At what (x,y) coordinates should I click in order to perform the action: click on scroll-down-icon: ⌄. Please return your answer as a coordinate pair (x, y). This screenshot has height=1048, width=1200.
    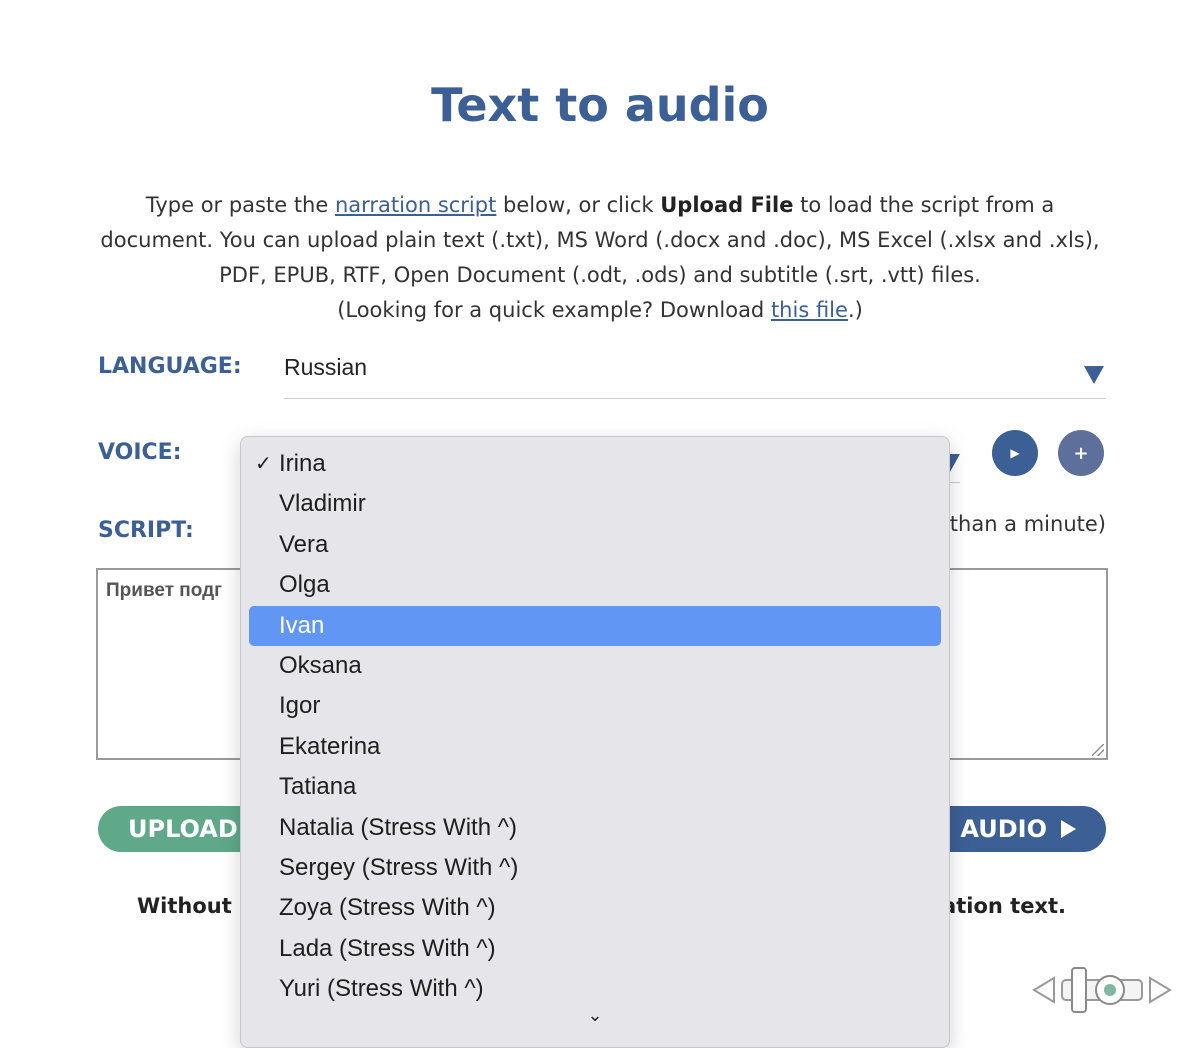
    Looking at the image, I should click on (595, 1015).